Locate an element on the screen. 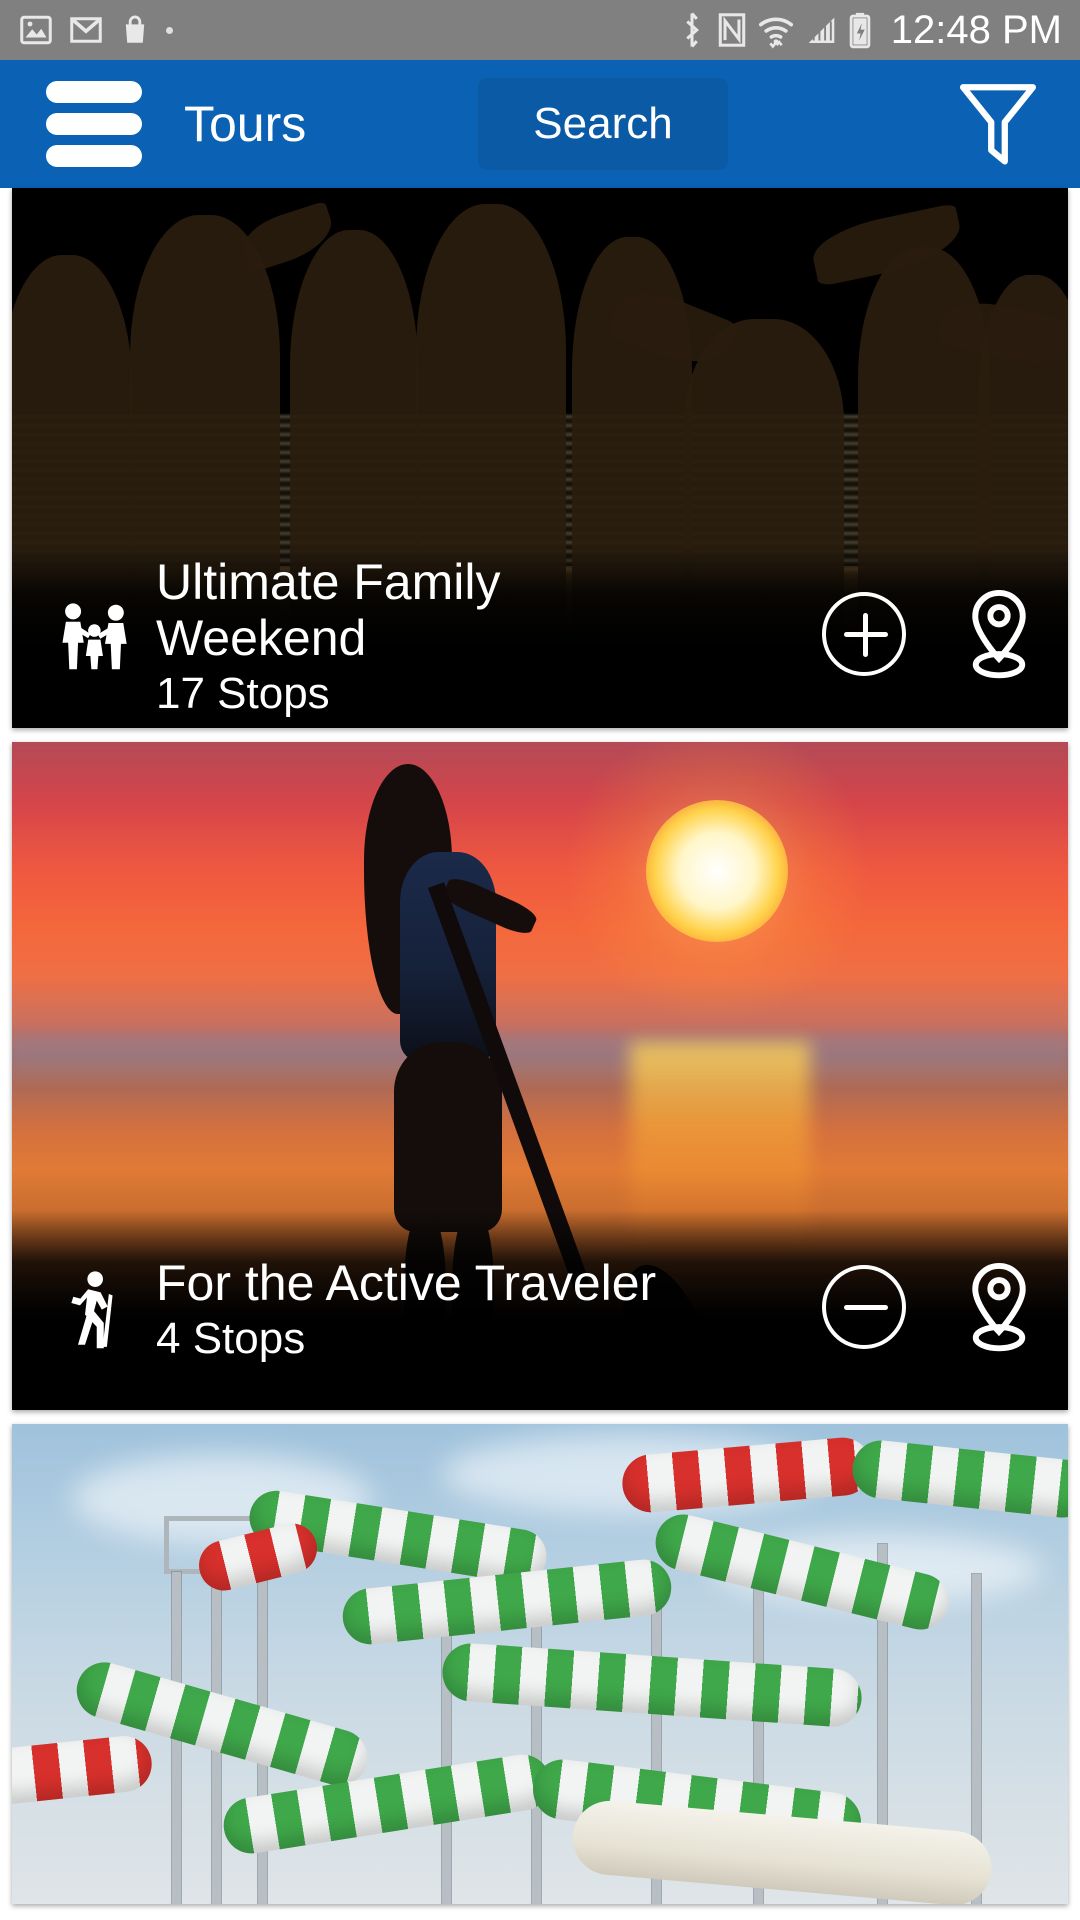  minus-circle-icon is located at coordinates (864, 1307).